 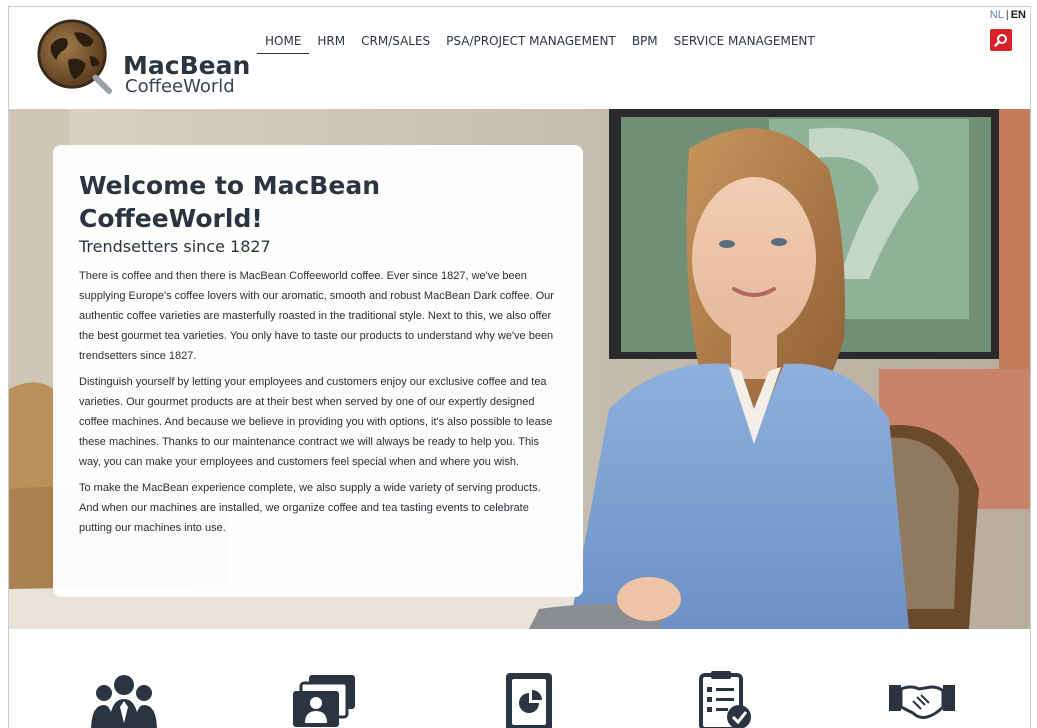 I want to click on language-option-en: EN, so click(x=1018, y=15).